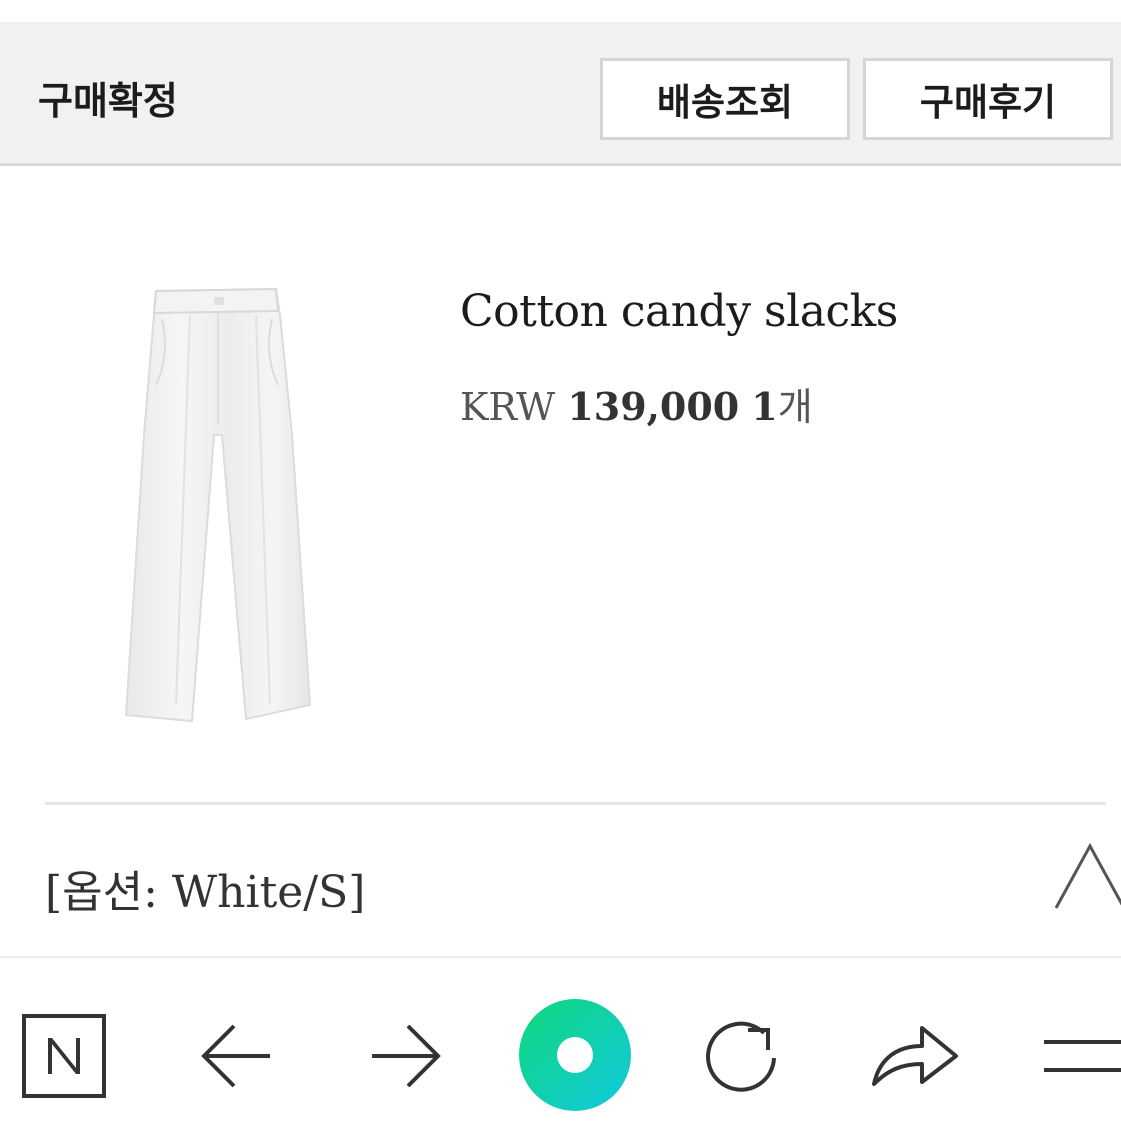  Describe the element at coordinates (64, 1056) in the screenshot. I see `naver-icon` at that location.